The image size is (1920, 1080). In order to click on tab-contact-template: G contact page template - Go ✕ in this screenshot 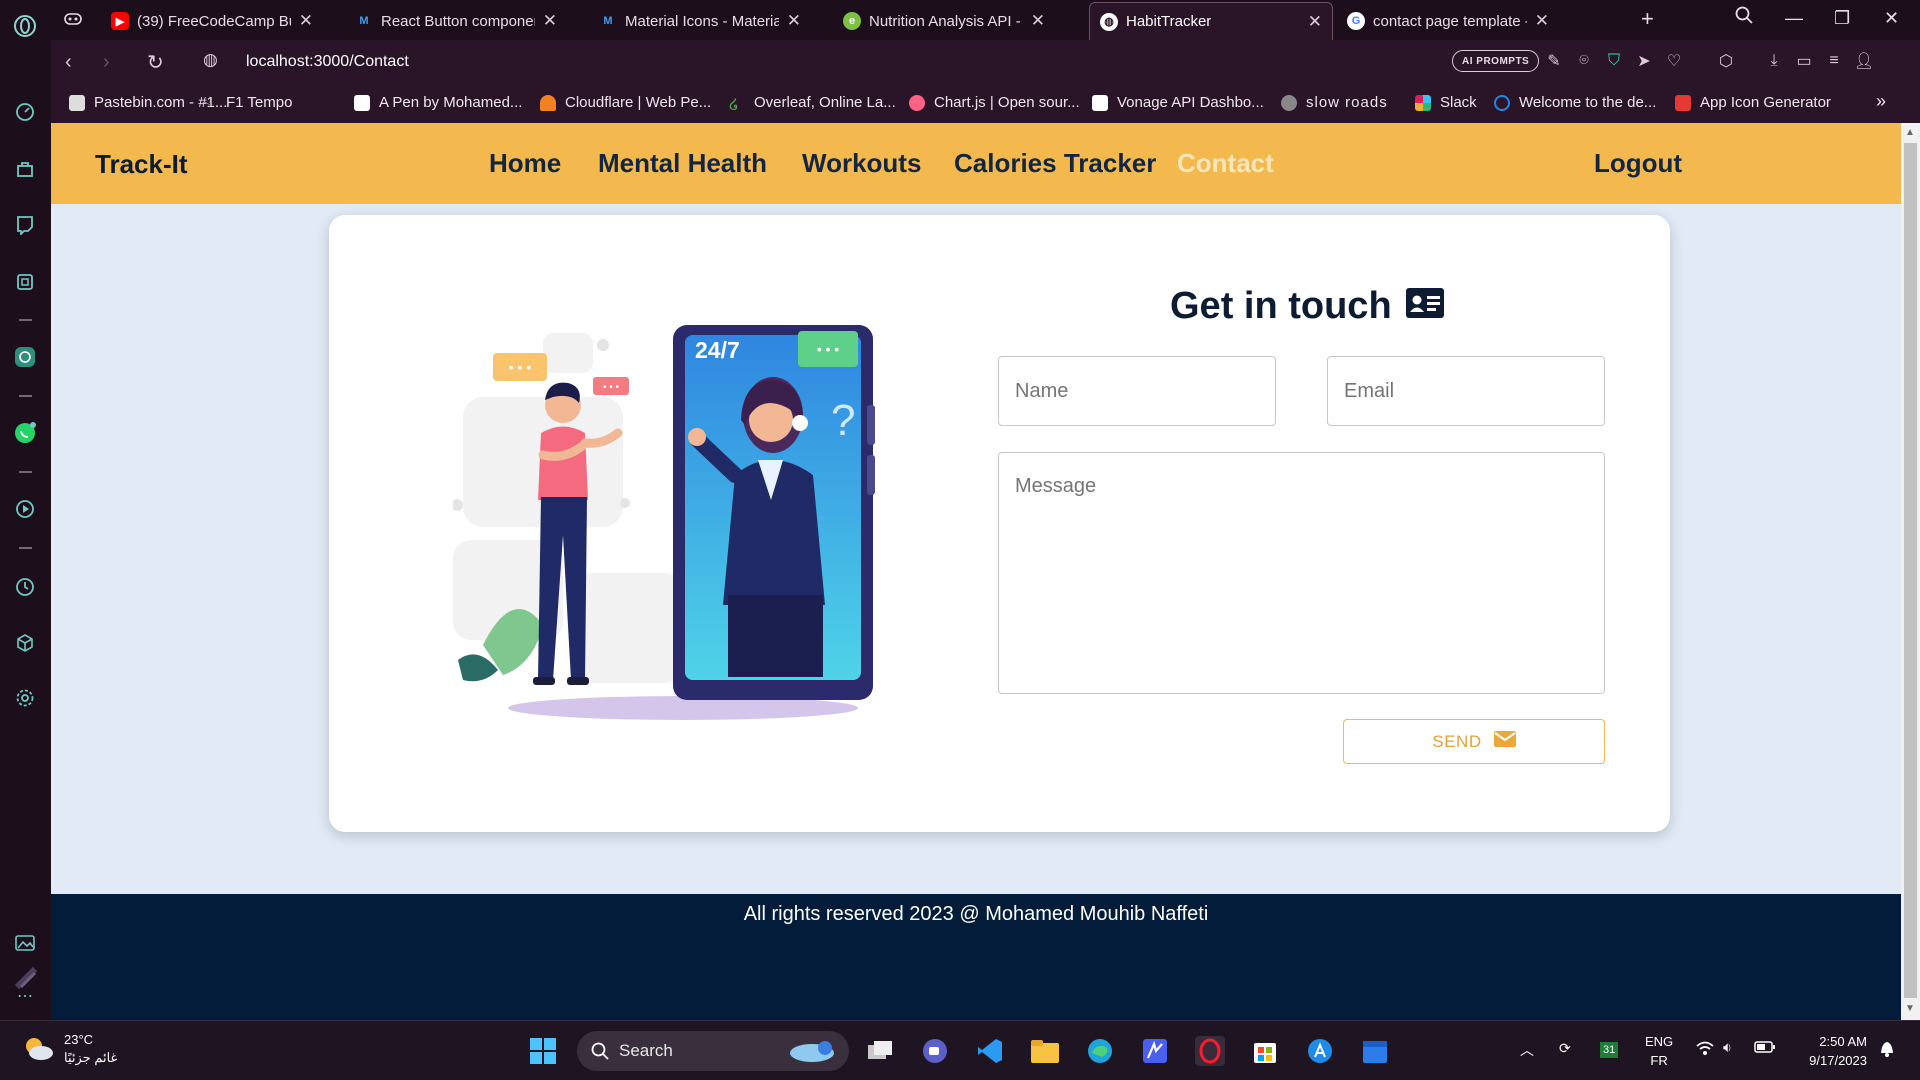, I will do `click(1448, 21)`.